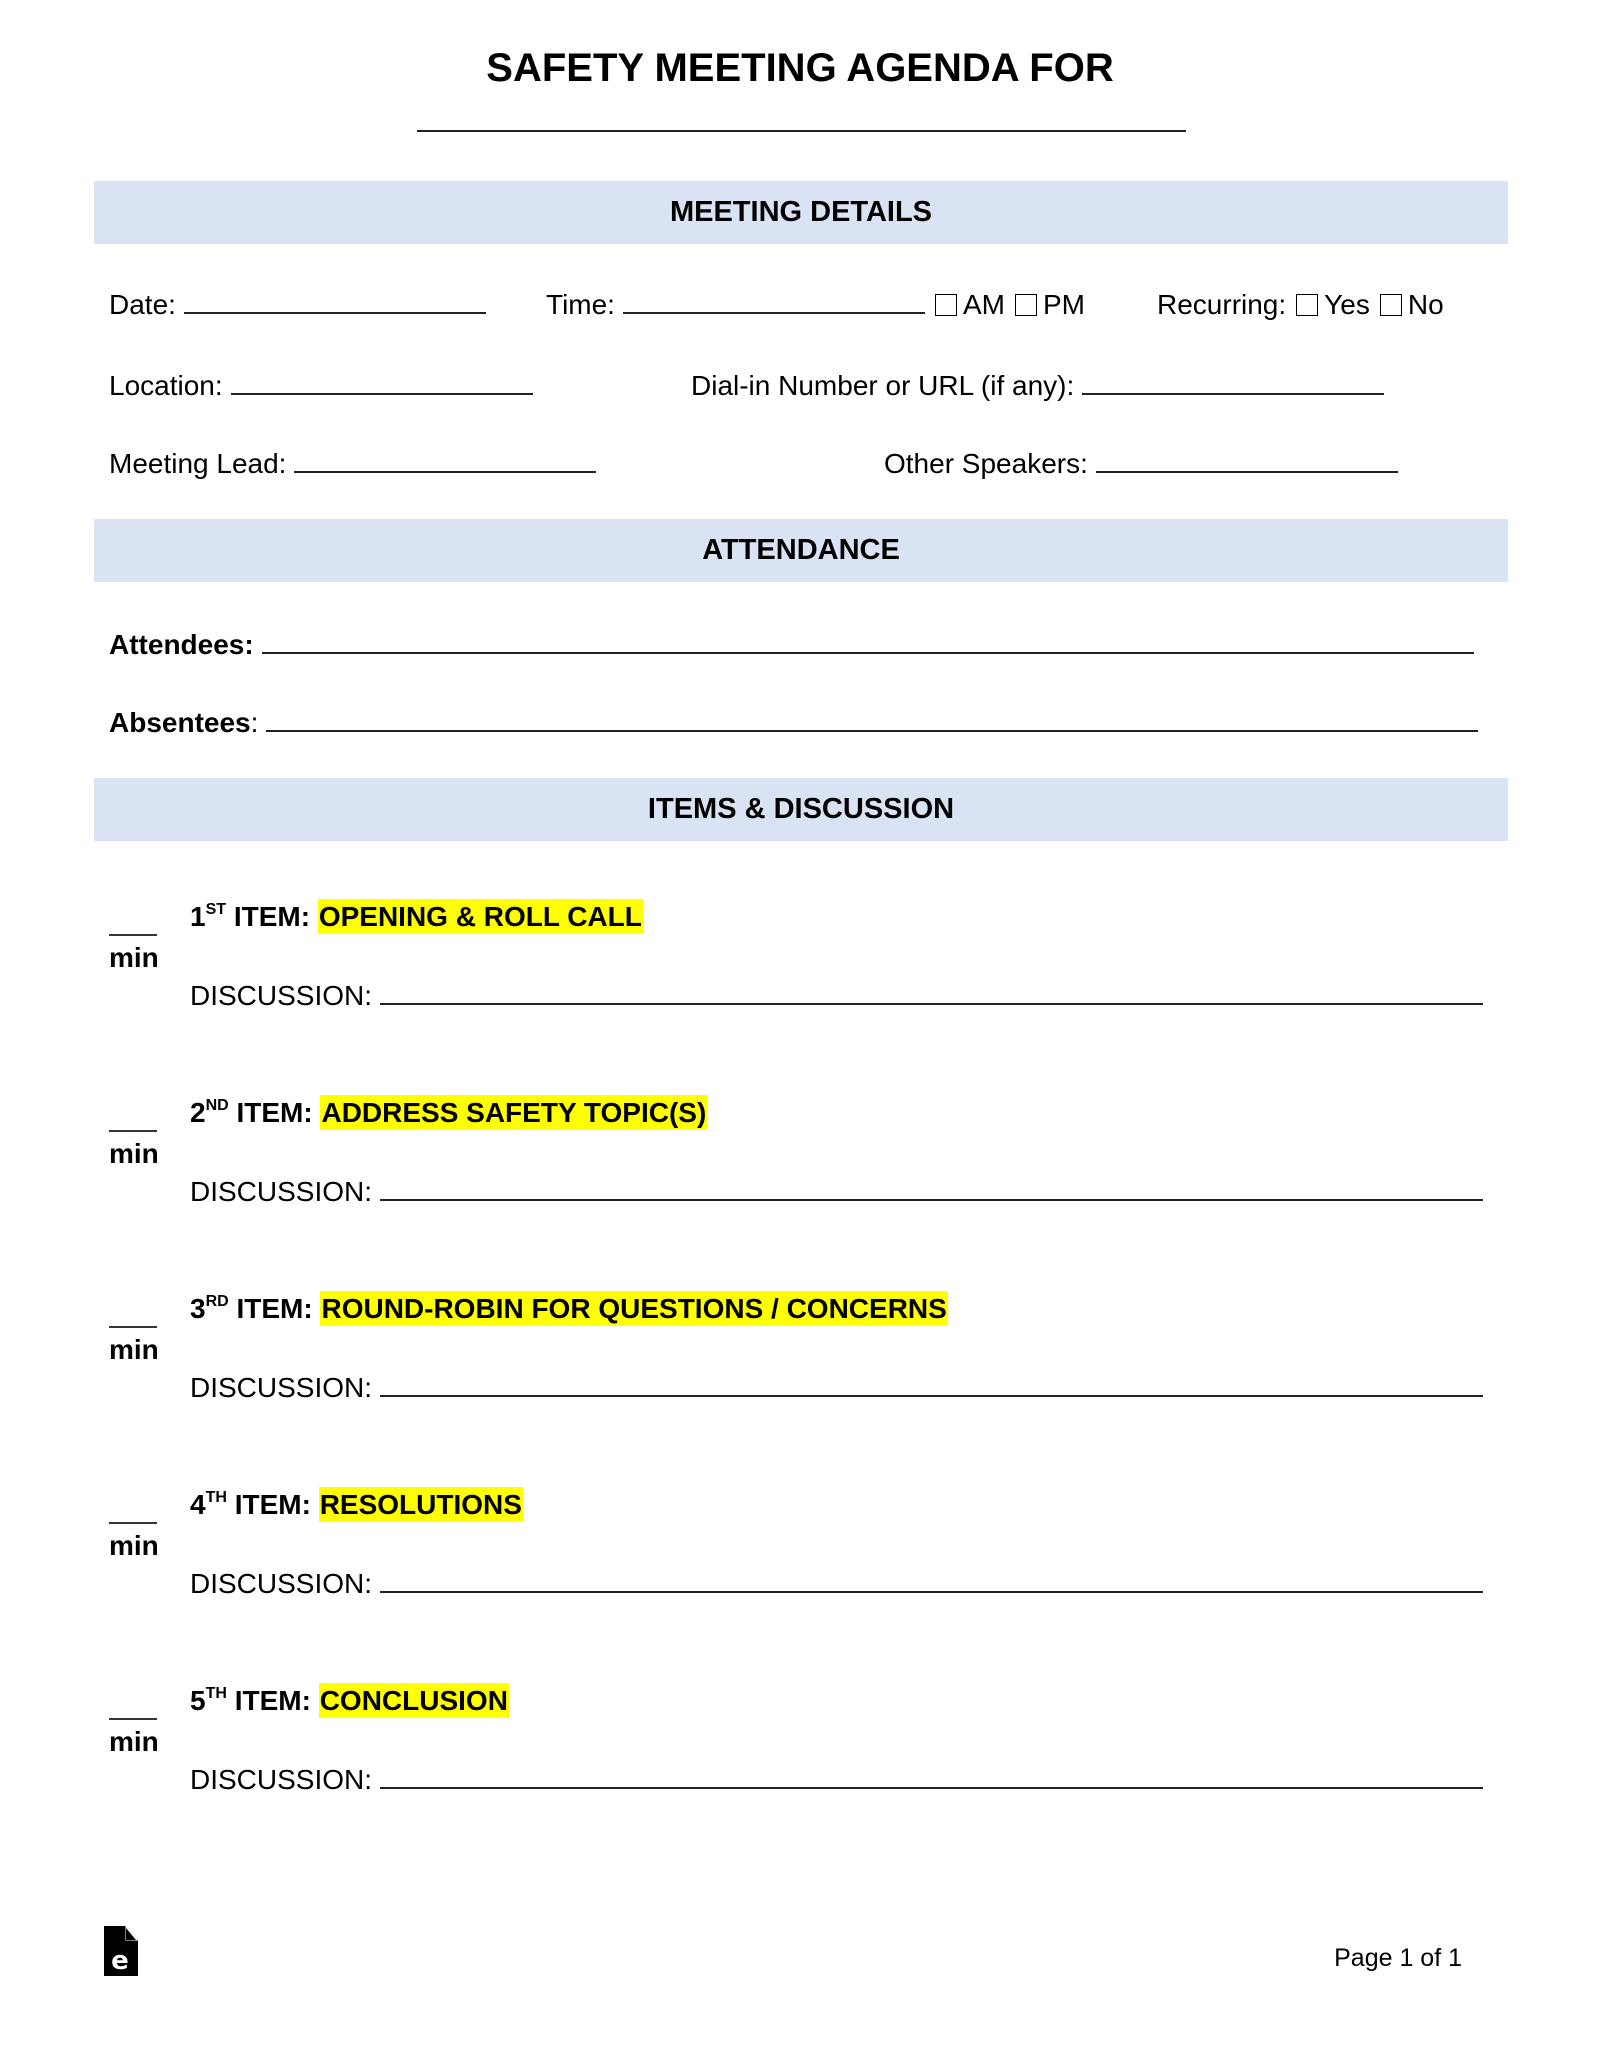 The height and width of the screenshot is (2070, 1600). What do you see at coordinates (480, 916) in the screenshot?
I see `item-topic: OPENING & ROLL CALL` at bounding box center [480, 916].